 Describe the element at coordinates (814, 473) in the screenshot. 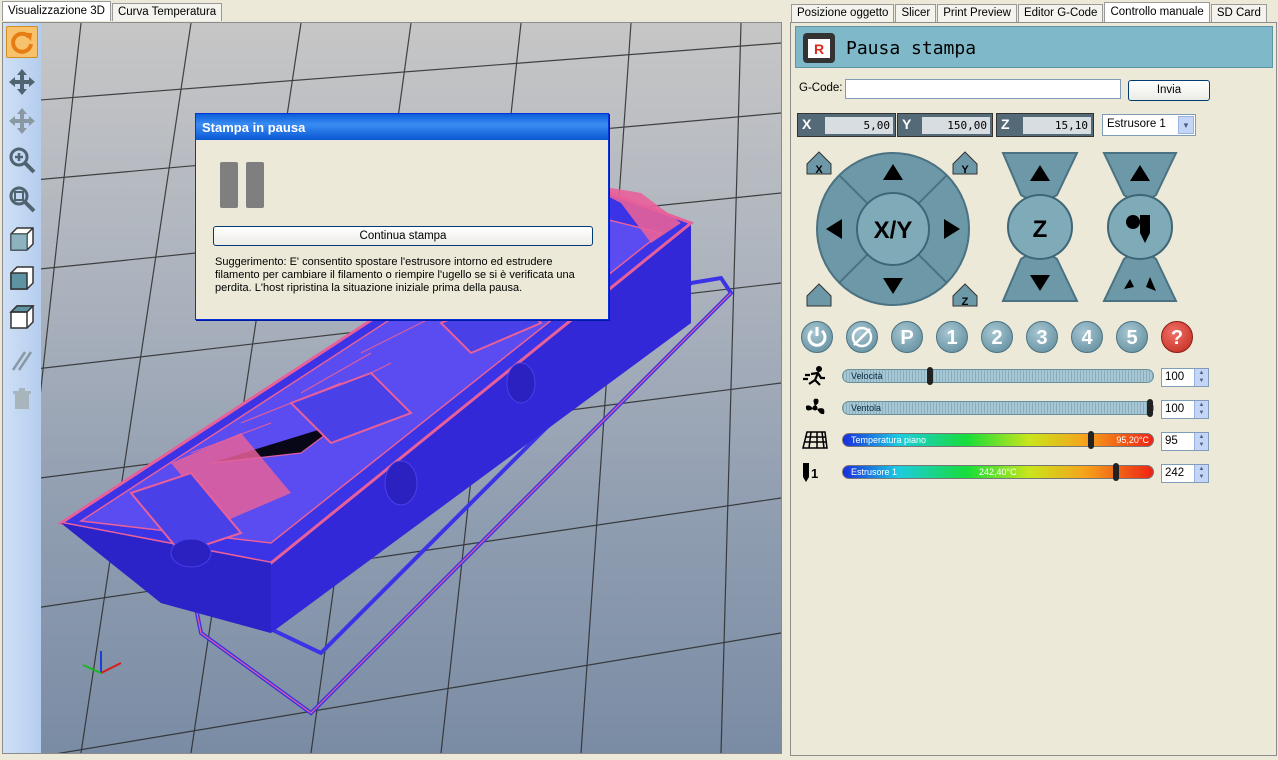

I see `svg-text: 1` at that location.